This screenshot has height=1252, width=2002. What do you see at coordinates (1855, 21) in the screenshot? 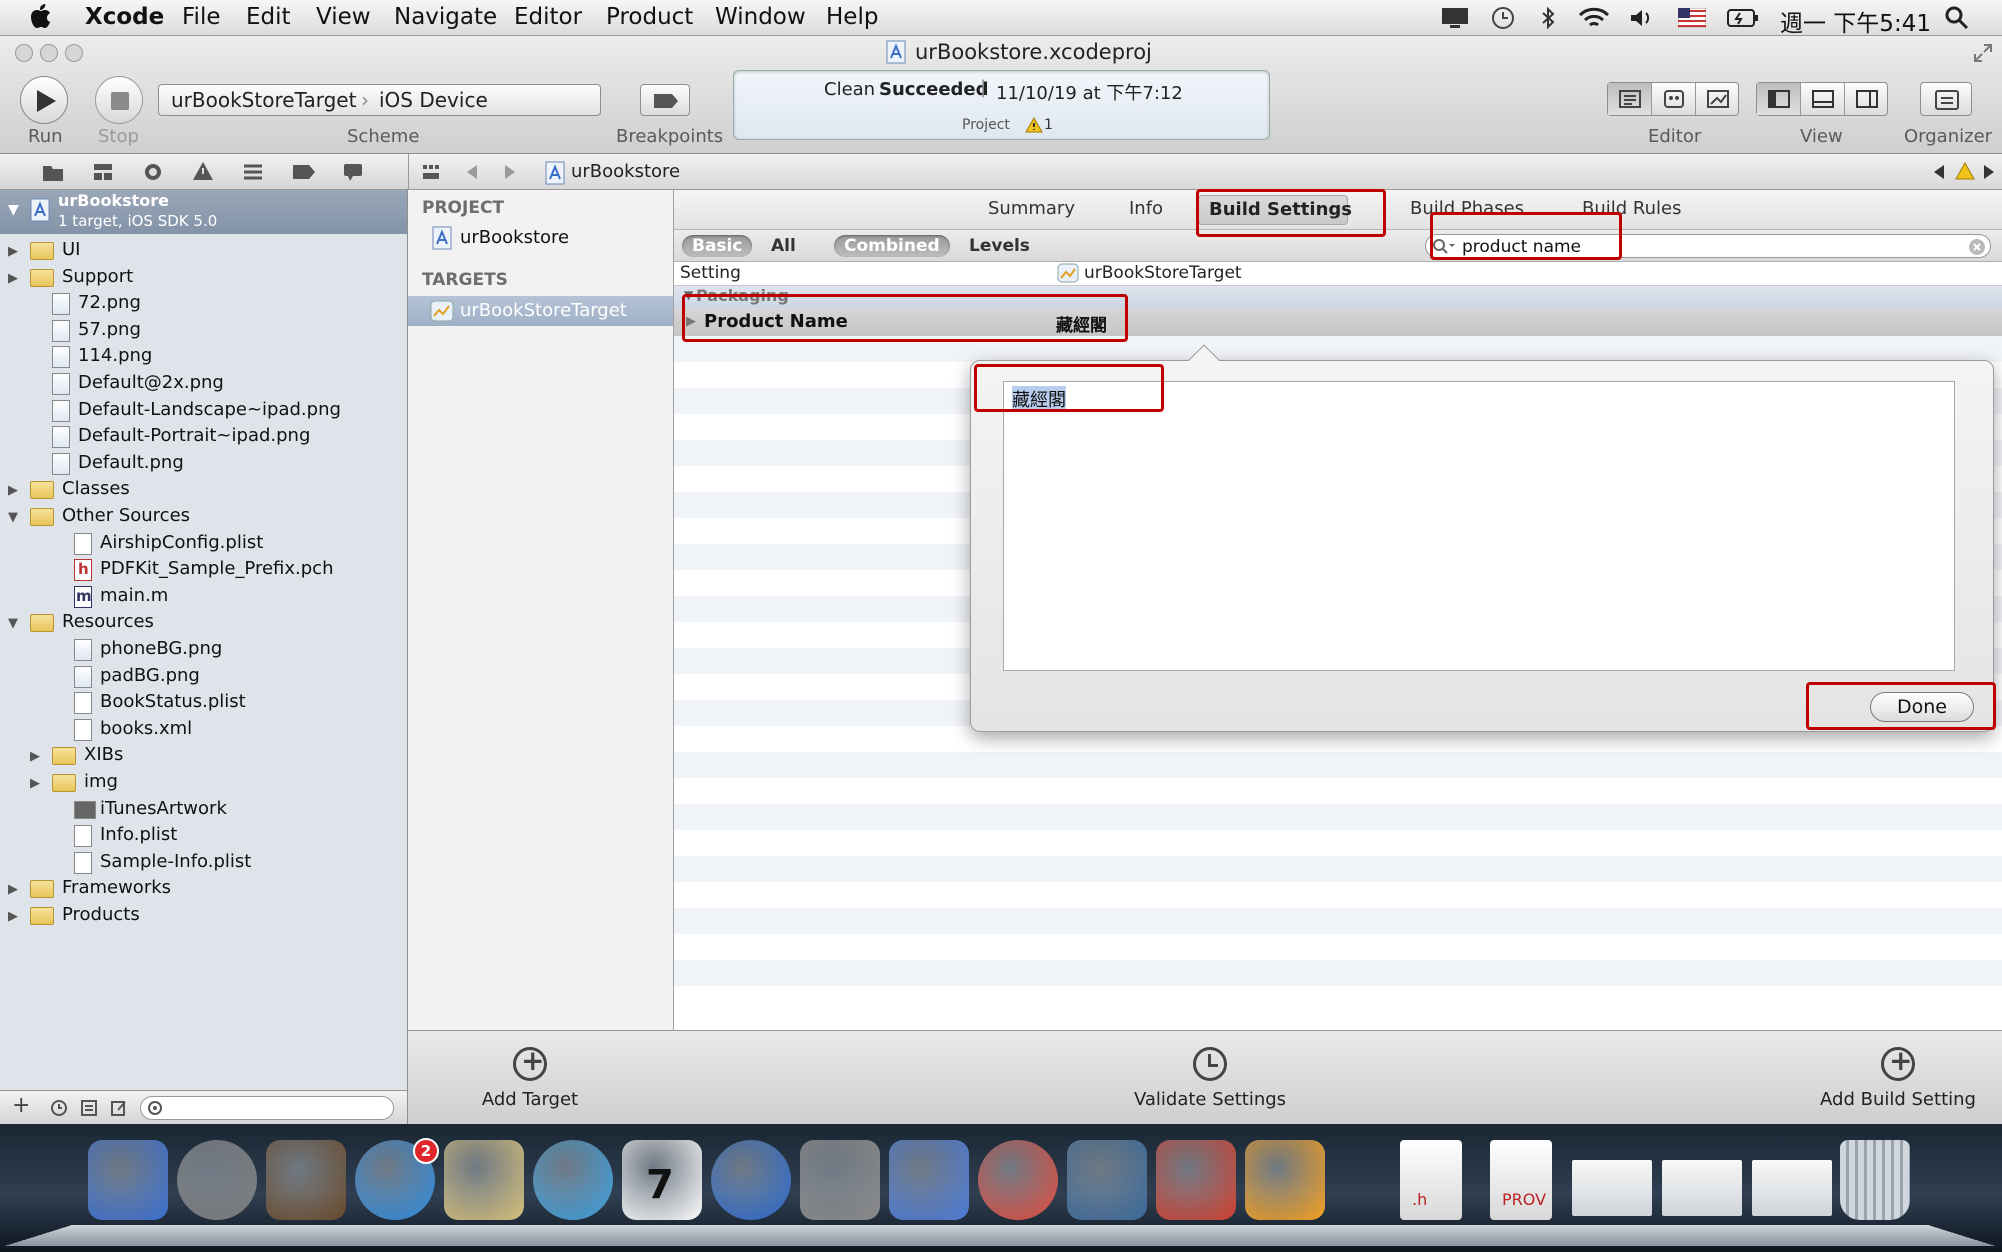
I see `menubar-clock: 週一 下午5:41` at bounding box center [1855, 21].